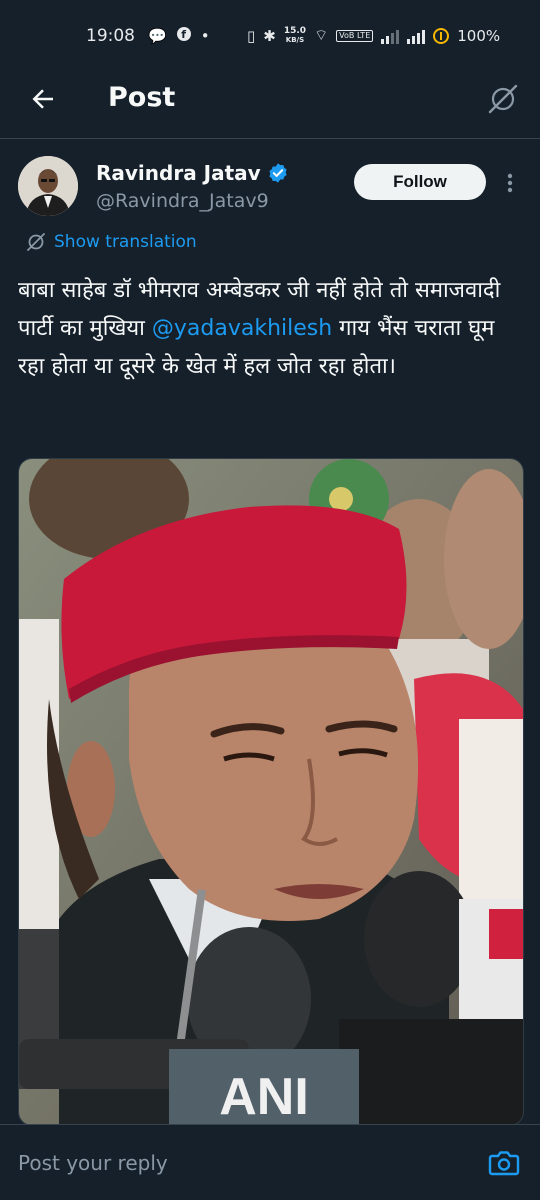 This screenshot has height=1200, width=540. What do you see at coordinates (157, 36) in the screenshot?
I see `chat-notification-icon: 💬` at bounding box center [157, 36].